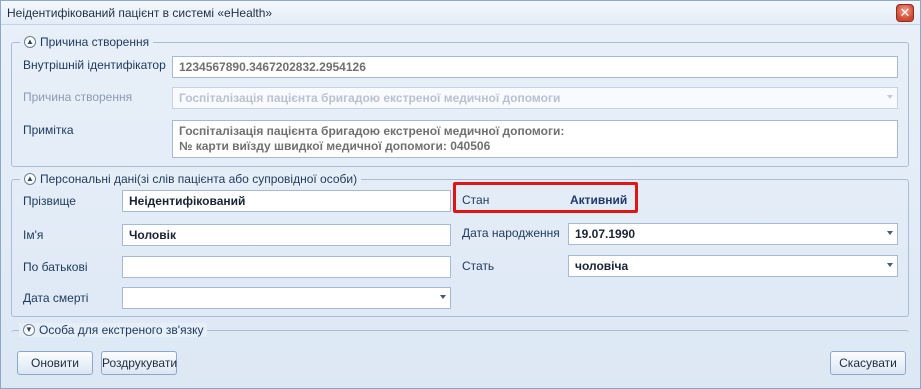 This screenshot has height=389, width=921. What do you see at coordinates (121, 330) in the screenshot?
I see `emergency-group-title: Особа для екстреного зв'язку` at bounding box center [121, 330].